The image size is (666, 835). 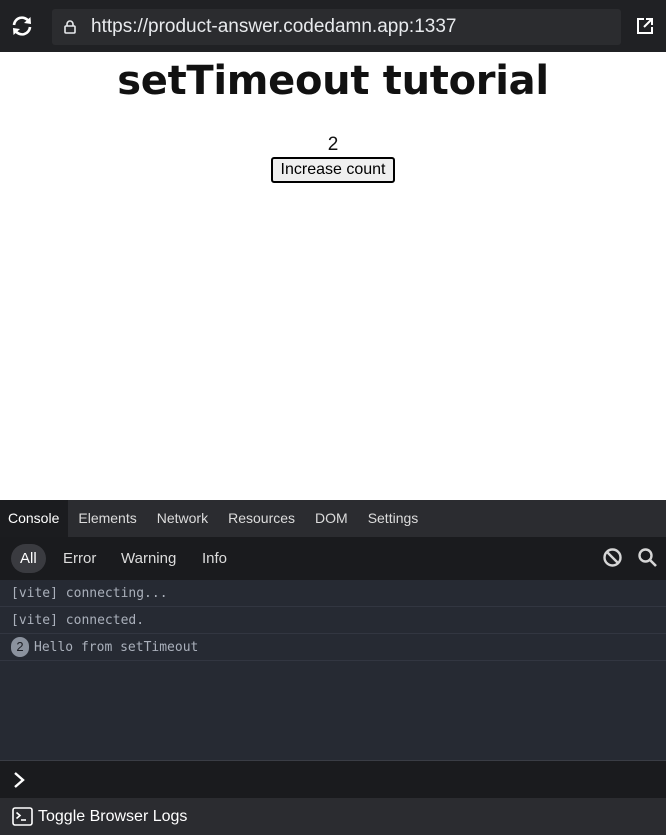 I want to click on filter-error: Error, so click(x=79, y=558).